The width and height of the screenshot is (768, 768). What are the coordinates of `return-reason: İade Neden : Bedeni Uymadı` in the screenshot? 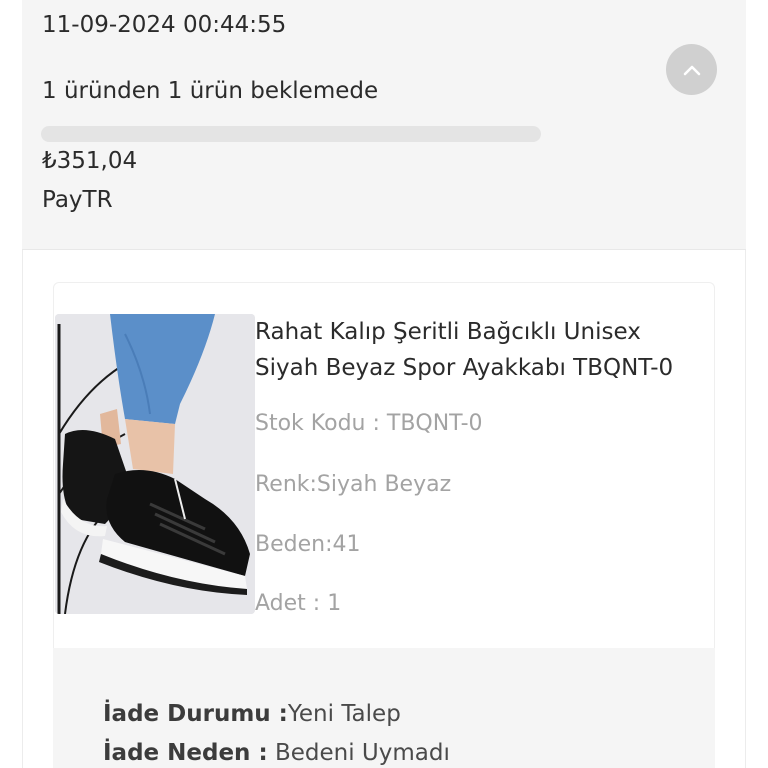 It's located at (276, 753).